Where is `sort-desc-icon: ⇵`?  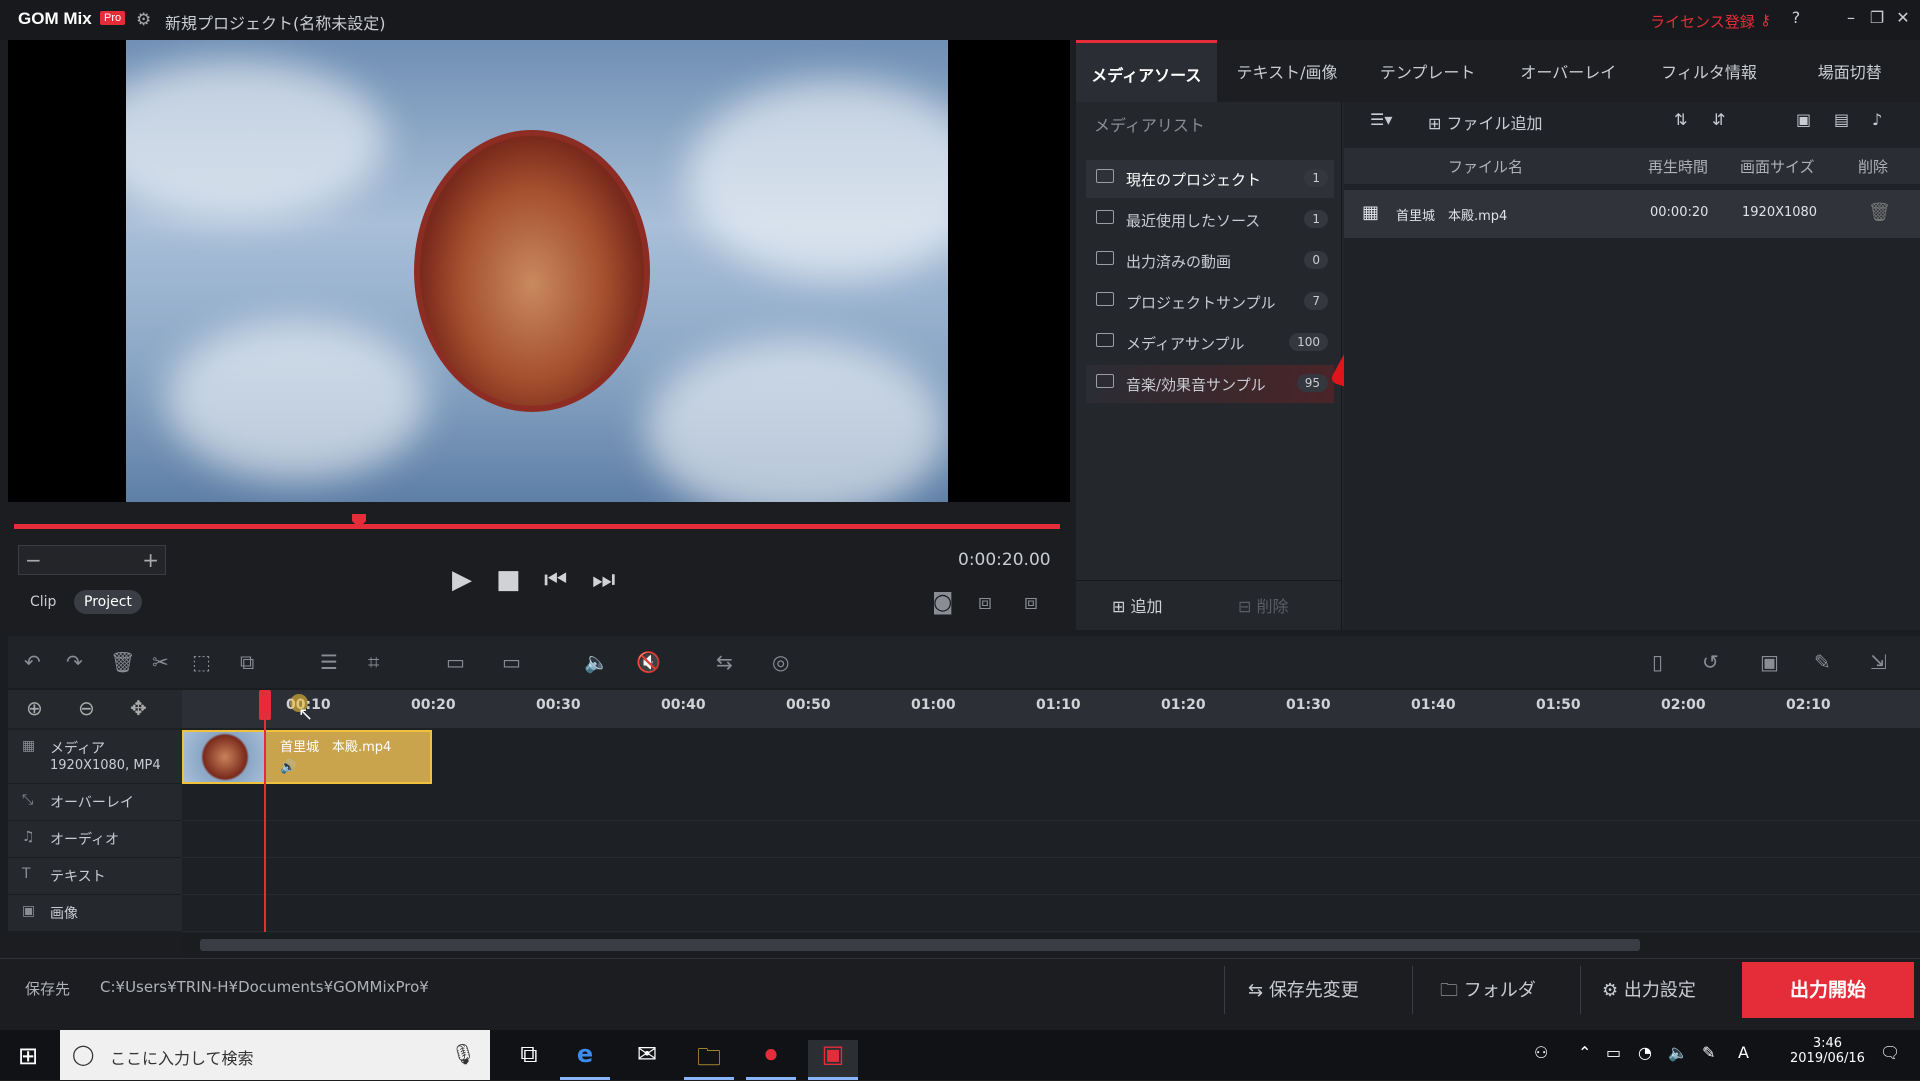
sort-desc-icon: ⇵ is located at coordinates (1718, 119).